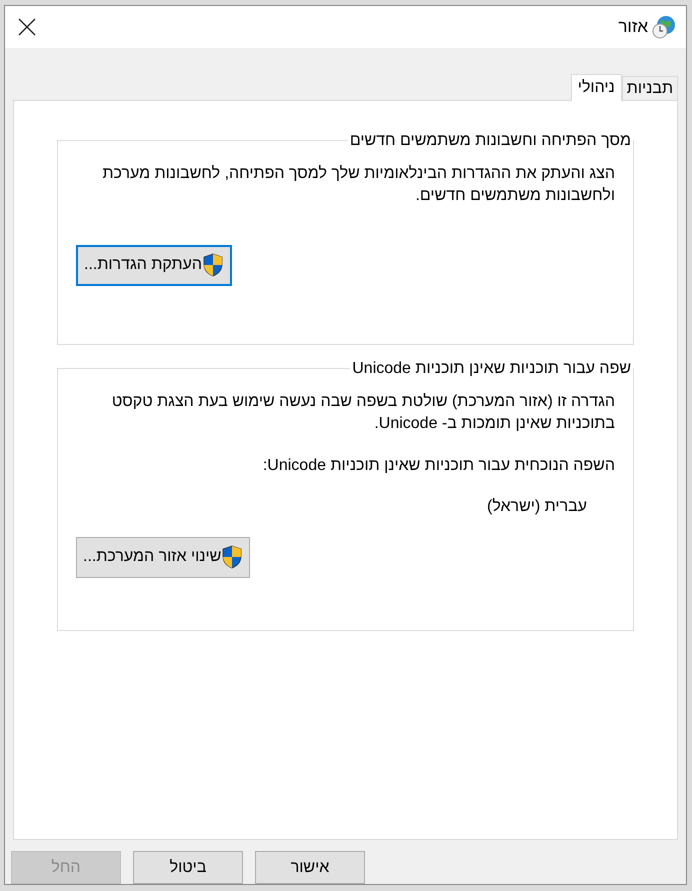 The width and height of the screenshot is (692, 891). I want to click on window-title: אזור, so click(633, 27).